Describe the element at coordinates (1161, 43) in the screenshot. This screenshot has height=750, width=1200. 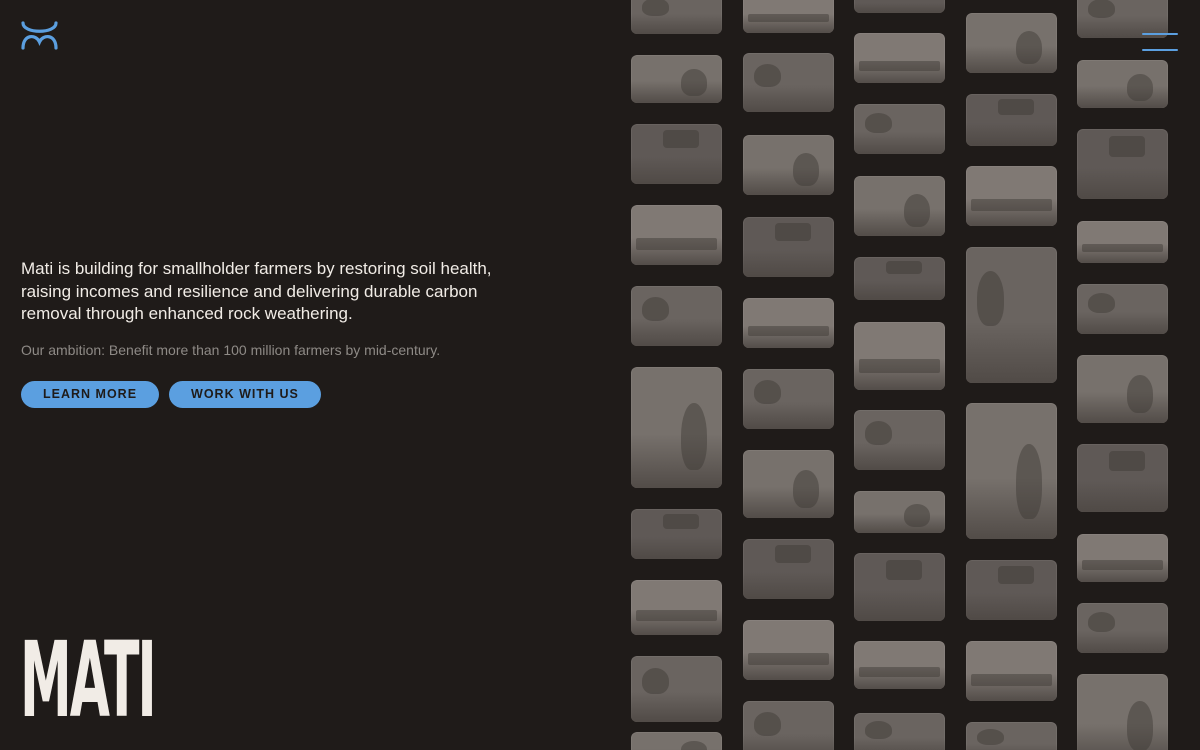
I see `hamburger-menu-icon` at that location.